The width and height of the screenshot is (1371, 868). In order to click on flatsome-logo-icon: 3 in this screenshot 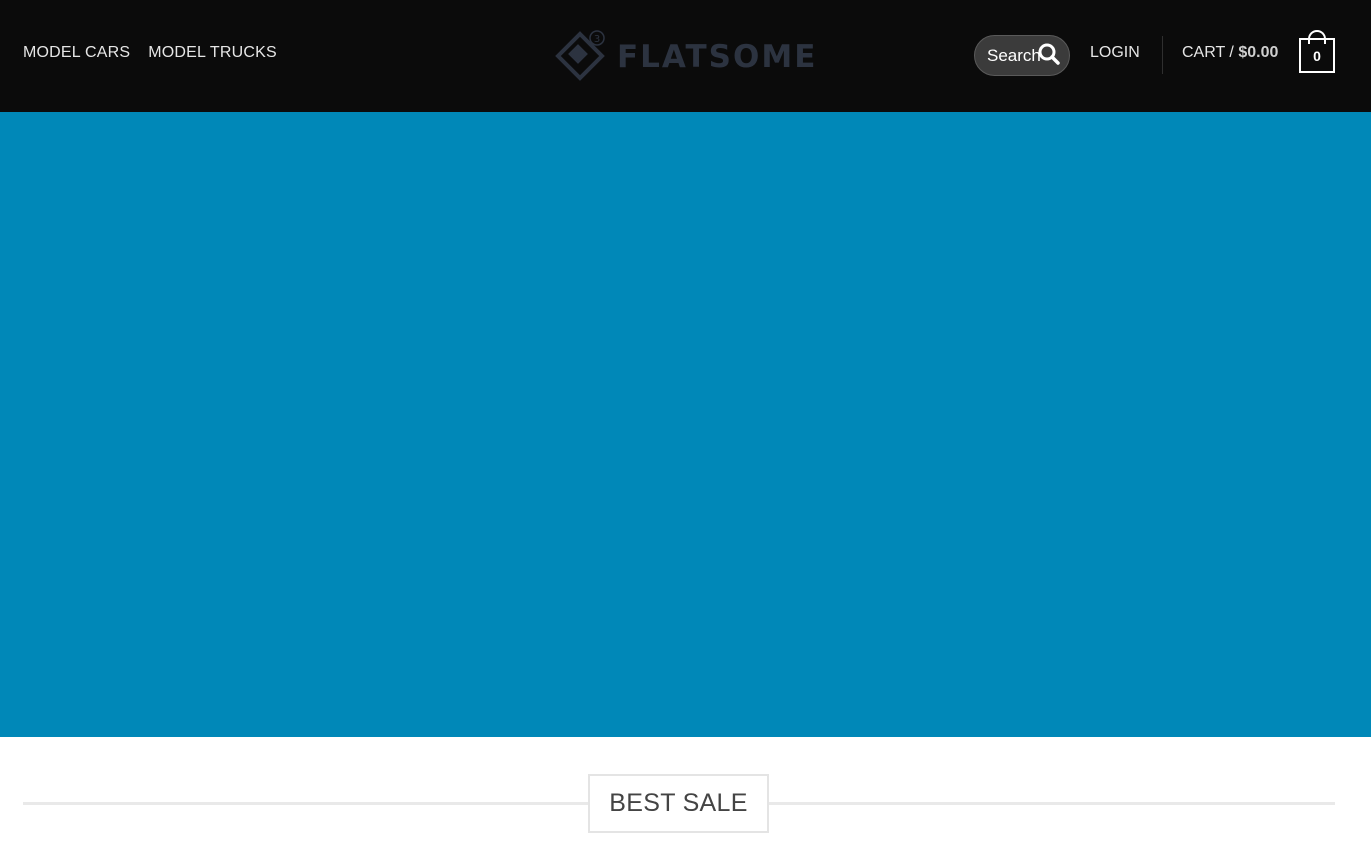, I will do `click(580, 55)`.